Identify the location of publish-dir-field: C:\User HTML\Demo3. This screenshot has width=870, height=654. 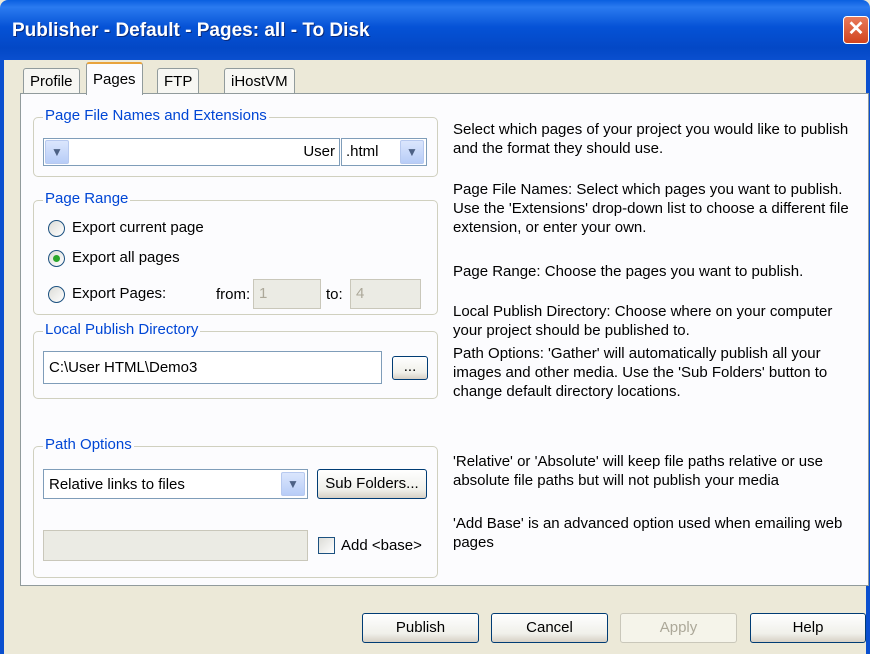
(212, 367).